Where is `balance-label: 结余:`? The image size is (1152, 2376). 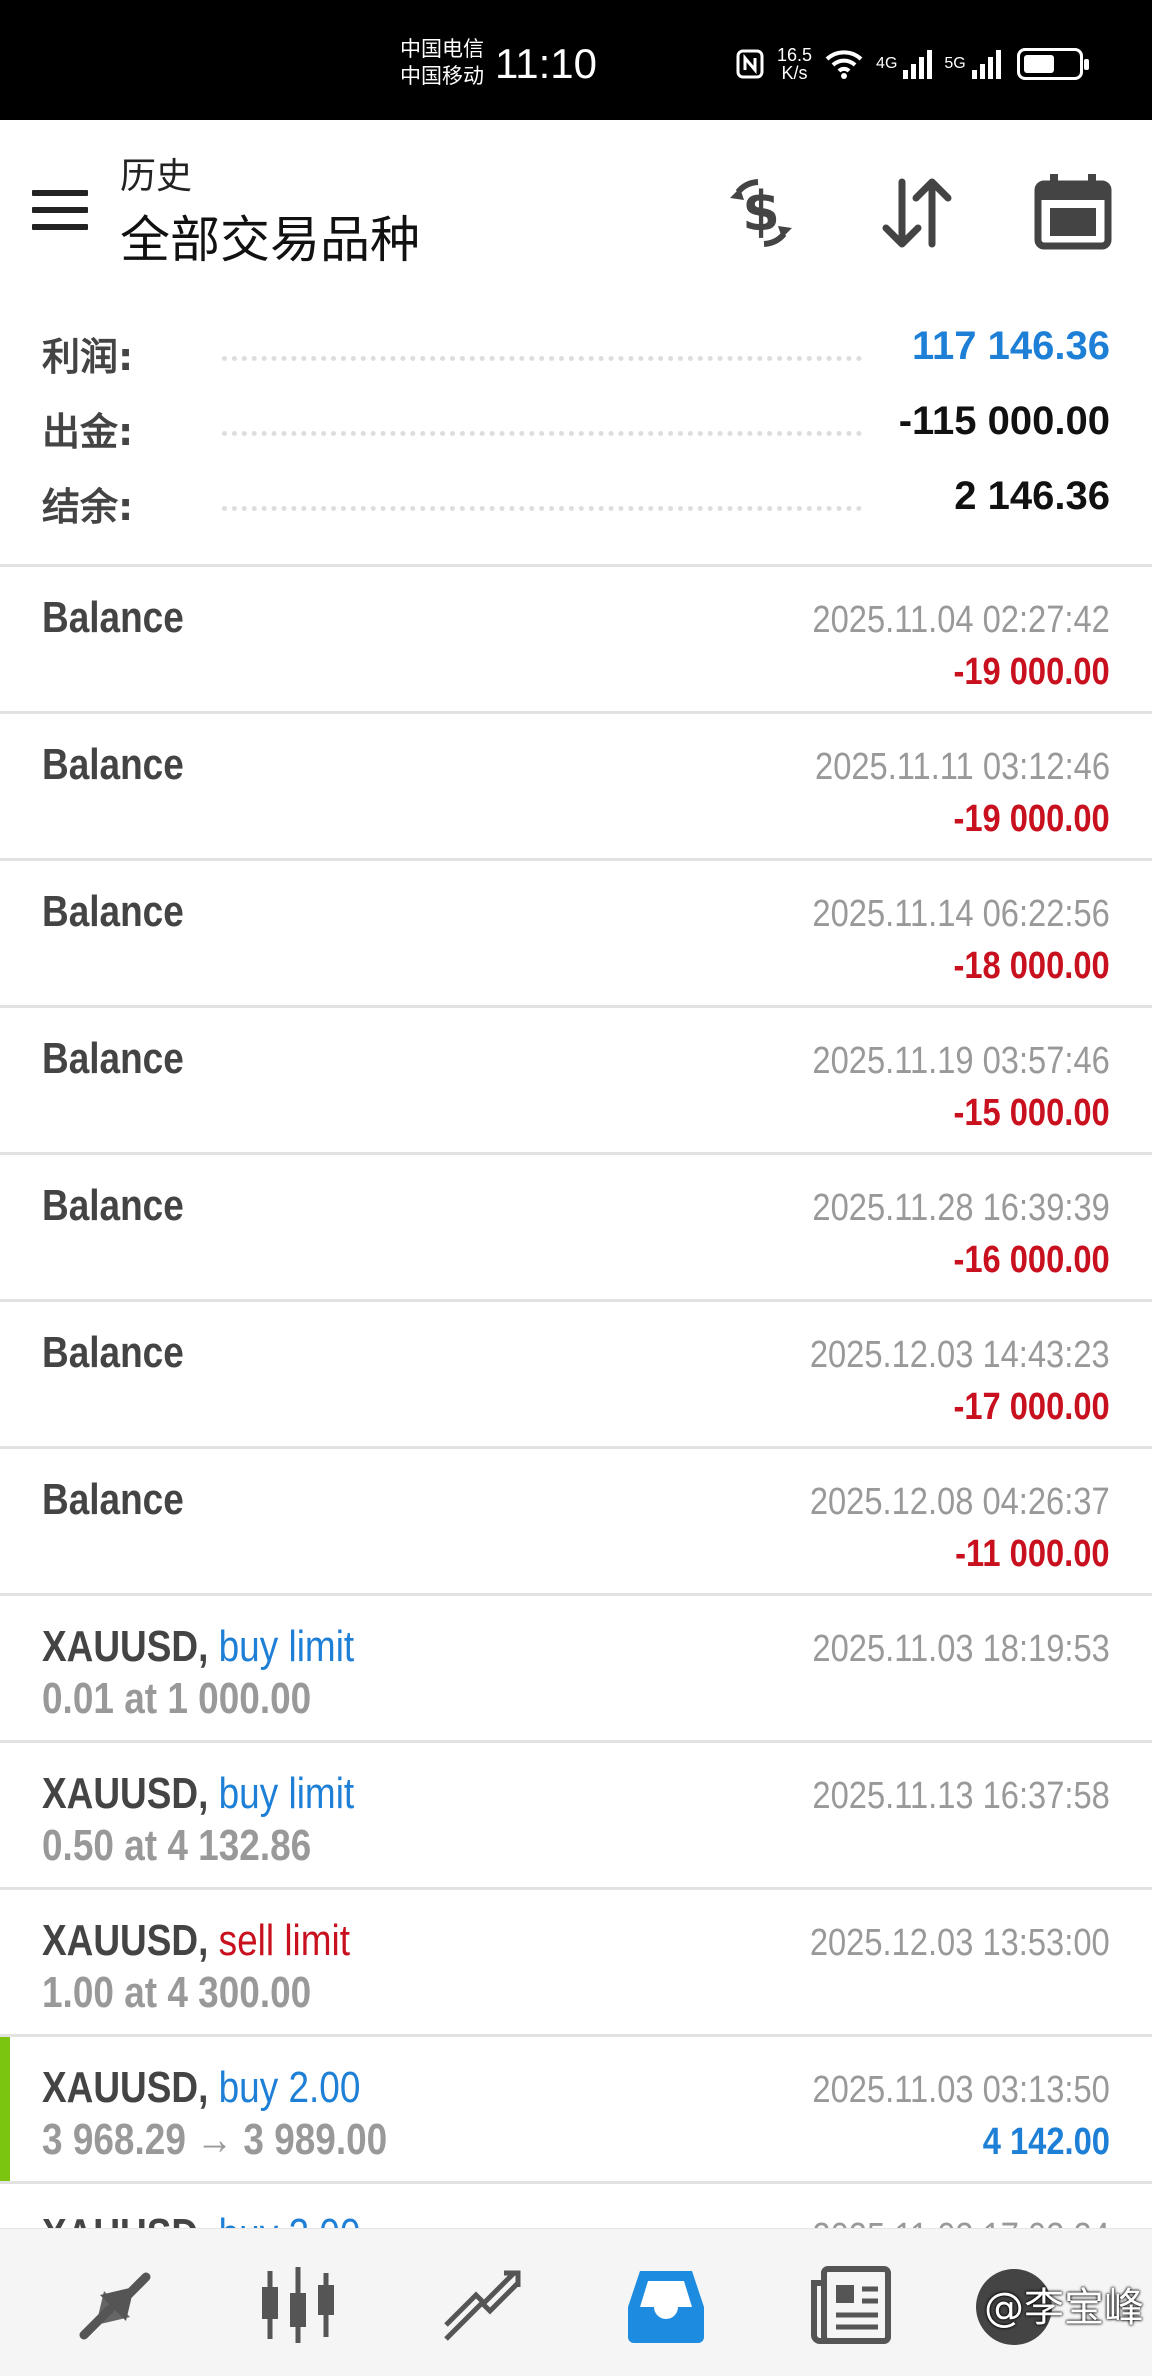
balance-label: 结余: is located at coordinates (88, 507).